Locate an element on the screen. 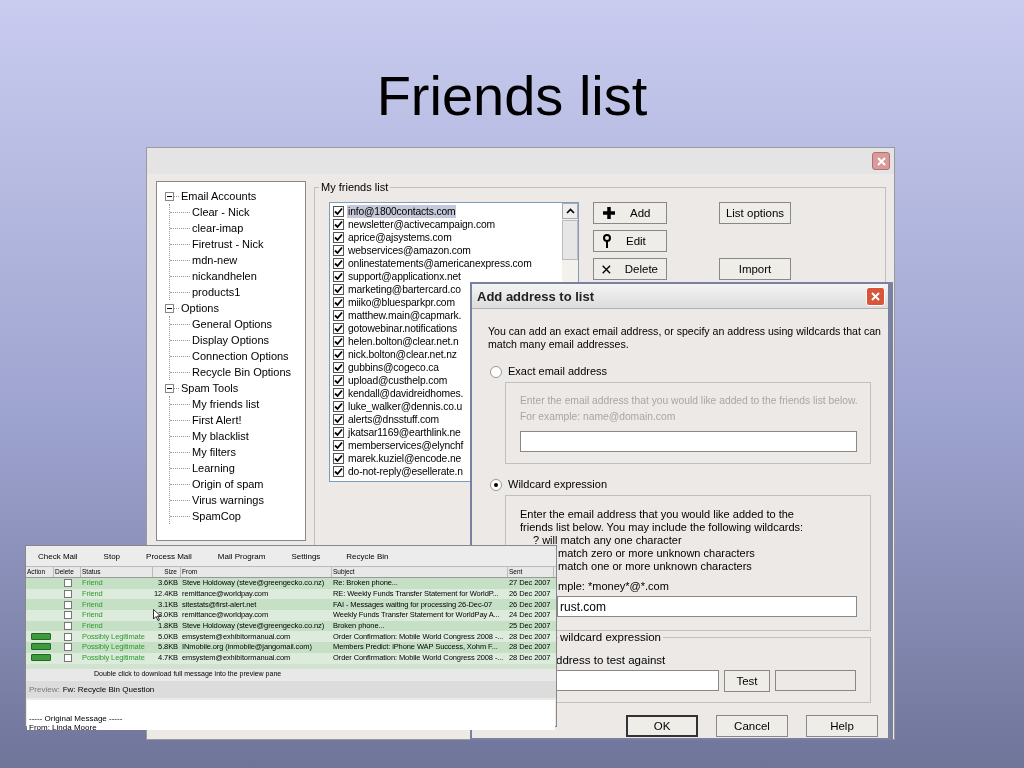 The image size is (1024, 768). friend-address: memberservices@elynchf is located at coordinates (406, 445).